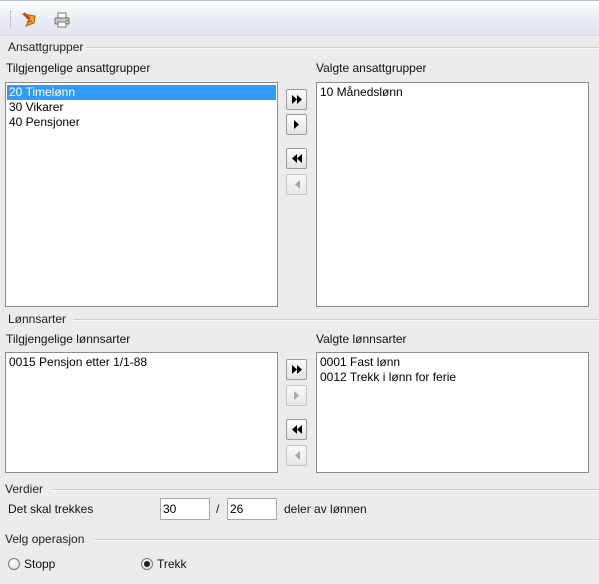 This screenshot has height=584, width=599. Describe the element at coordinates (68, 339) in the screenshot. I see `available-wage-types-label: Tilgjengelige lønnsarter` at that location.